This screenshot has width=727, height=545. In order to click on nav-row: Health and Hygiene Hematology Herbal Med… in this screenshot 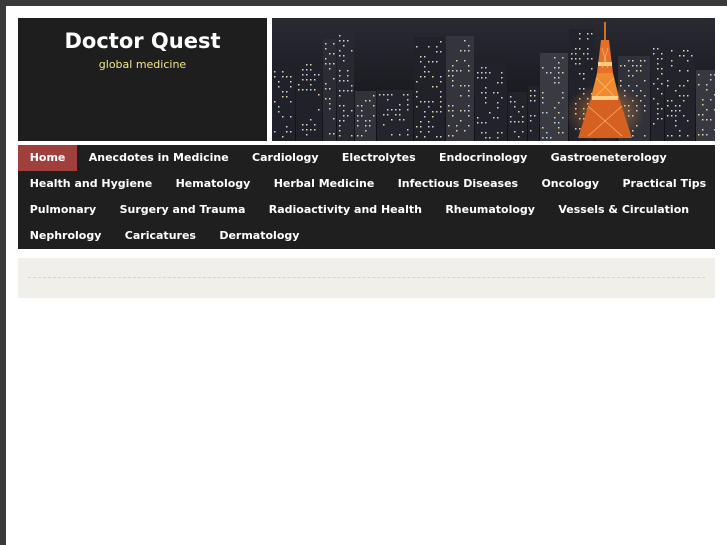, I will do `click(366, 184)`.